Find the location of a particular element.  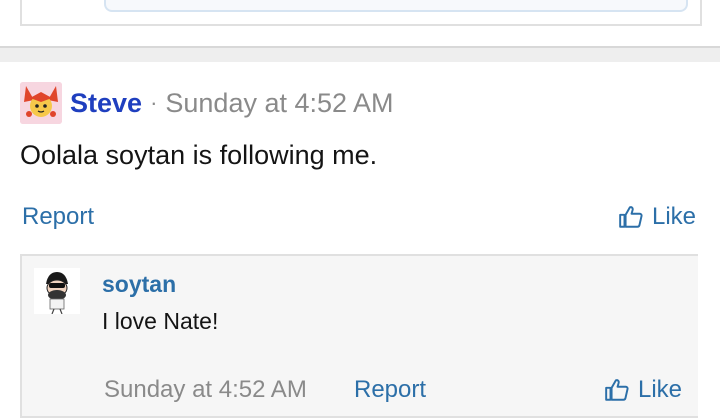

post-timestamp: Sunday at 4:52 AM is located at coordinates (279, 103).